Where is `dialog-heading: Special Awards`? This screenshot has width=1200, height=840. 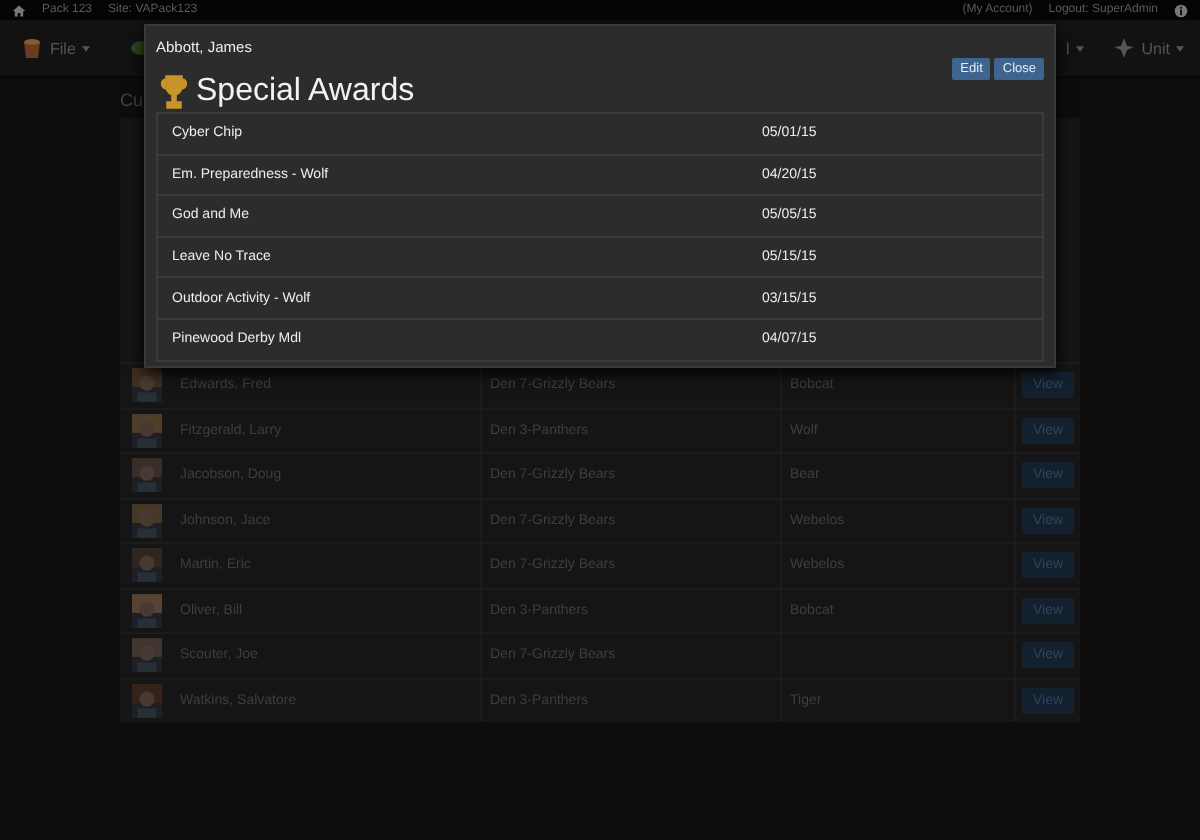
dialog-heading: Special Awards is located at coordinates (305, 92).